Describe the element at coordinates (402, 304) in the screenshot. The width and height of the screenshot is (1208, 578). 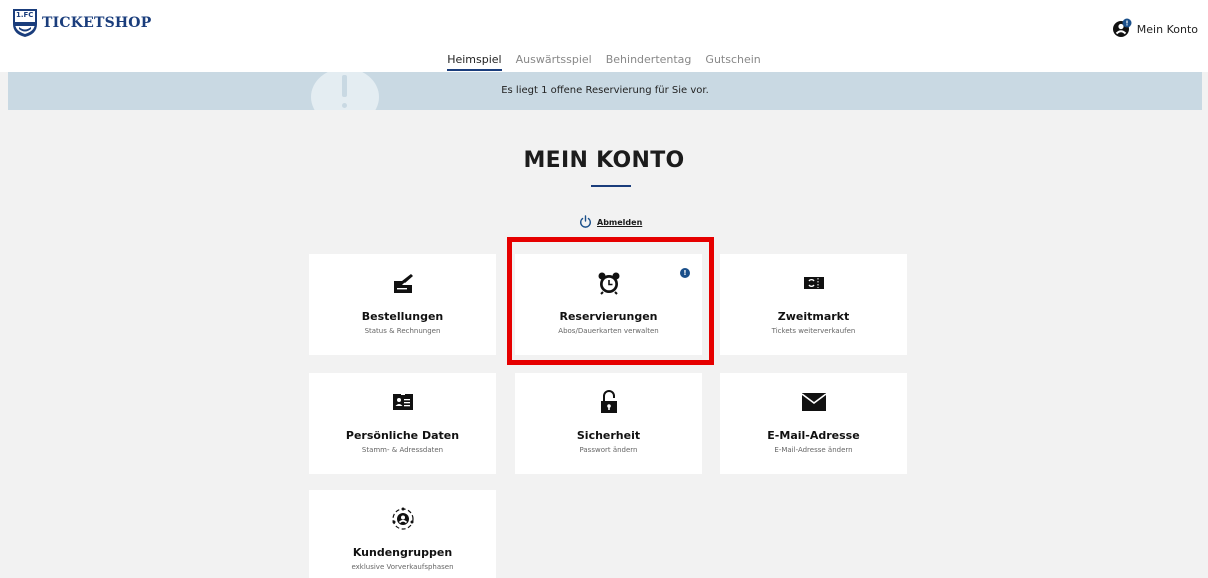
I see `card-bestellungen: Bestellungen Status & Rechnungen` at that location.